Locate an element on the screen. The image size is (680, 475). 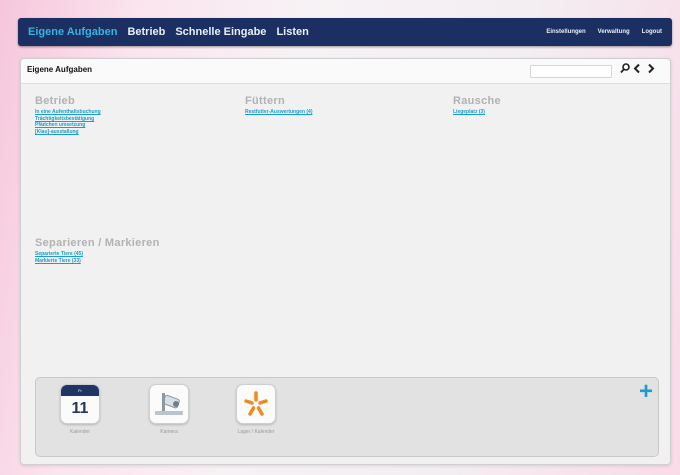
section-link: In eine Aufenthaltsbuchung is located at coordinates (68, 112).